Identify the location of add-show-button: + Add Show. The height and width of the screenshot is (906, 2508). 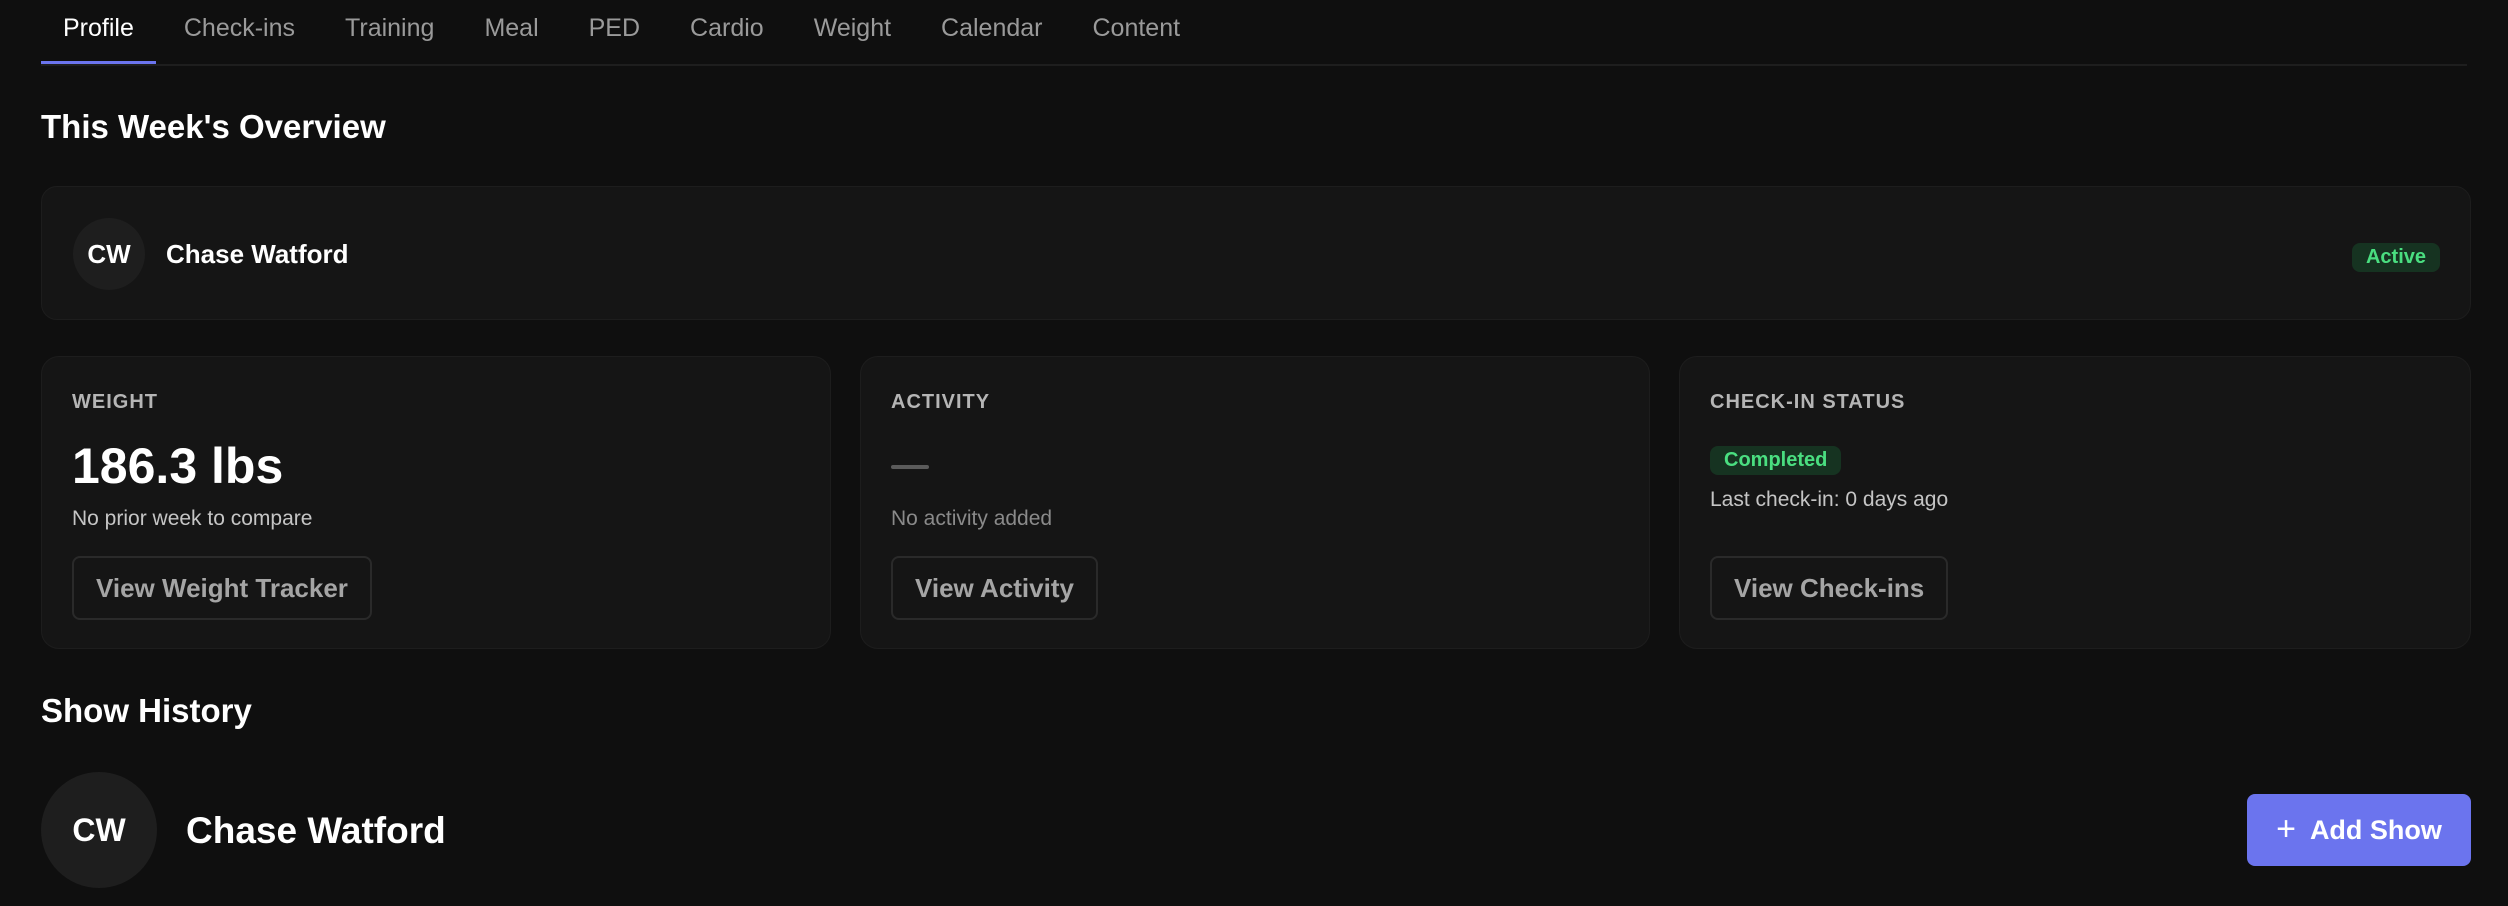
(2359, 830).